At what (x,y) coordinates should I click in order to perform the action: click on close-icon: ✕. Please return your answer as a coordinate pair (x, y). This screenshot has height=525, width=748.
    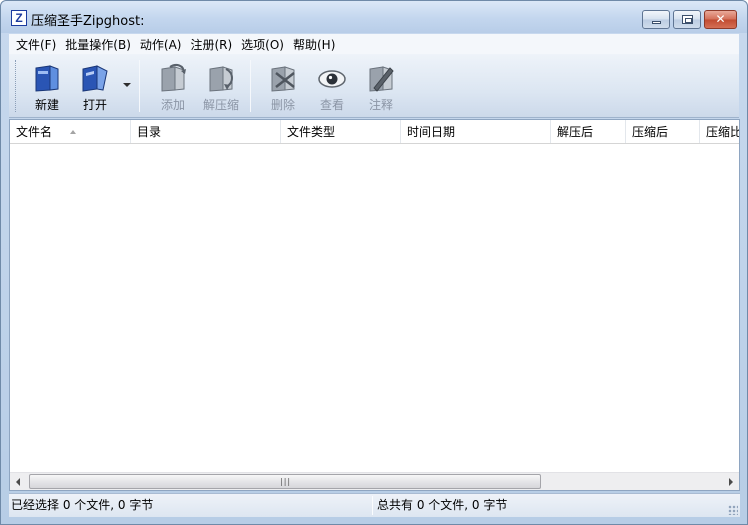
    Looking at the image, I should click on (720, 19).